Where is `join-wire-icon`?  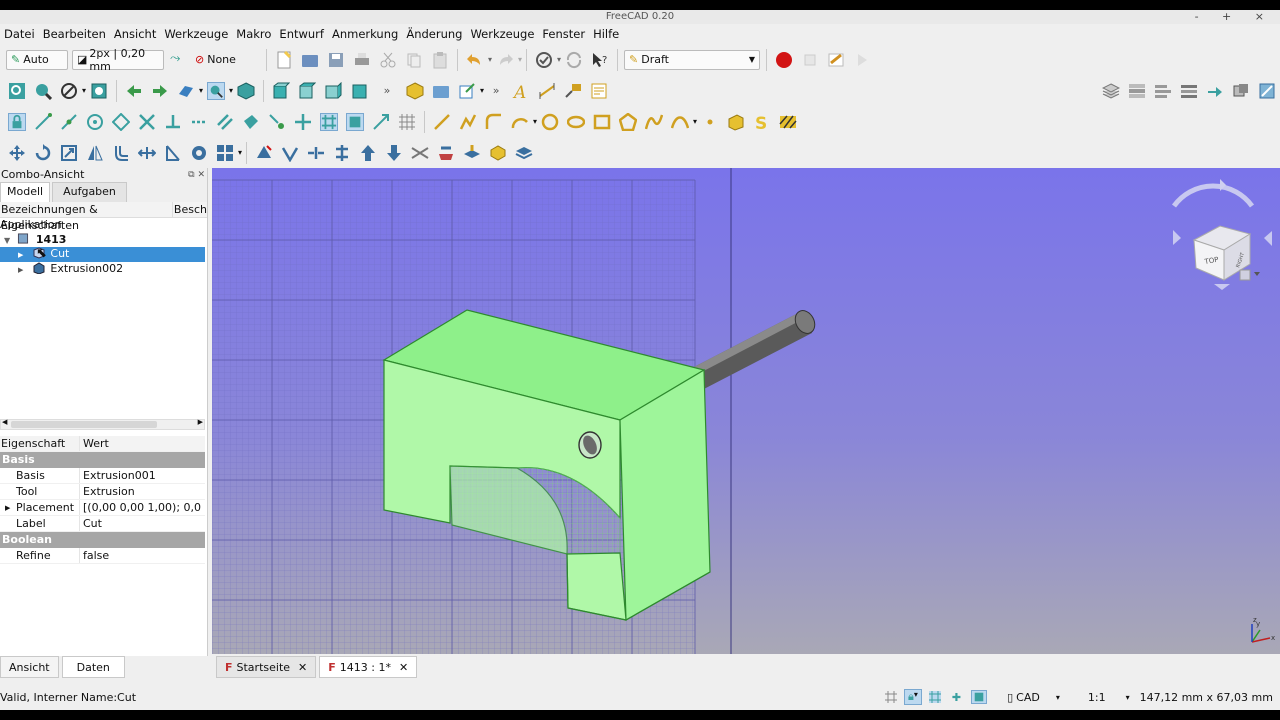
join-wire-icon is located at coordinates (342, 153).